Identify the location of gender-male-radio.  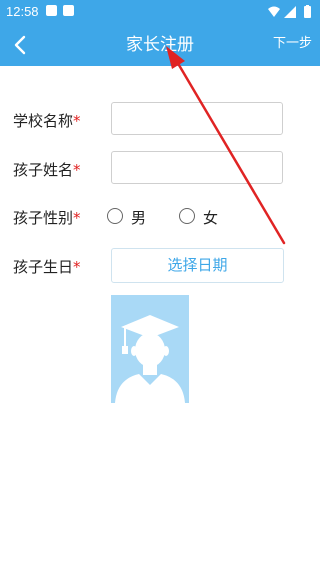
(115, 216).